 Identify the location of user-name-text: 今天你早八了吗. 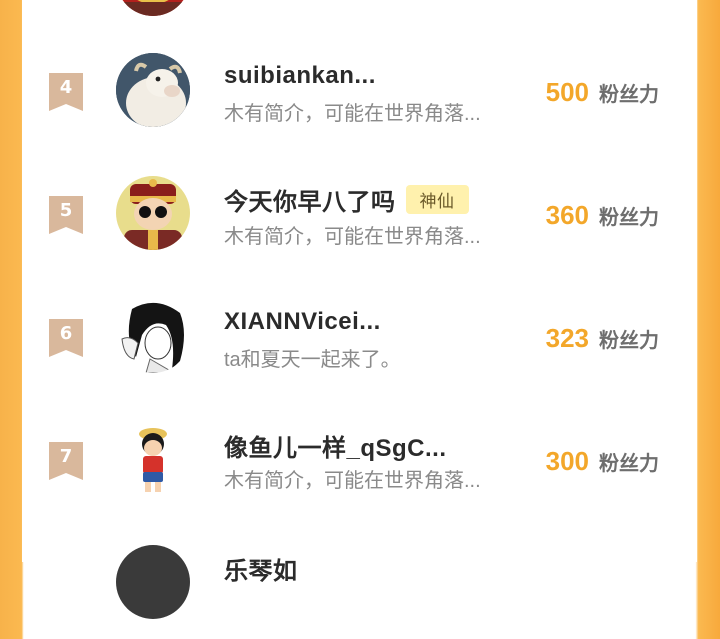
(310, 202).